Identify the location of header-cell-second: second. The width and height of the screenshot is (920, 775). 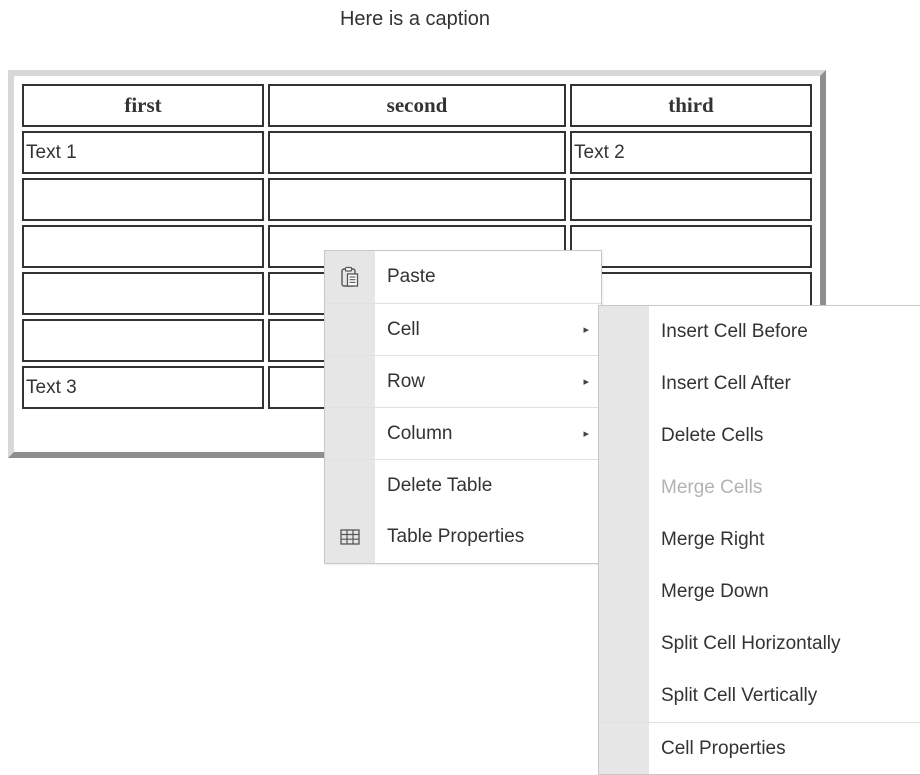
(417, 105).